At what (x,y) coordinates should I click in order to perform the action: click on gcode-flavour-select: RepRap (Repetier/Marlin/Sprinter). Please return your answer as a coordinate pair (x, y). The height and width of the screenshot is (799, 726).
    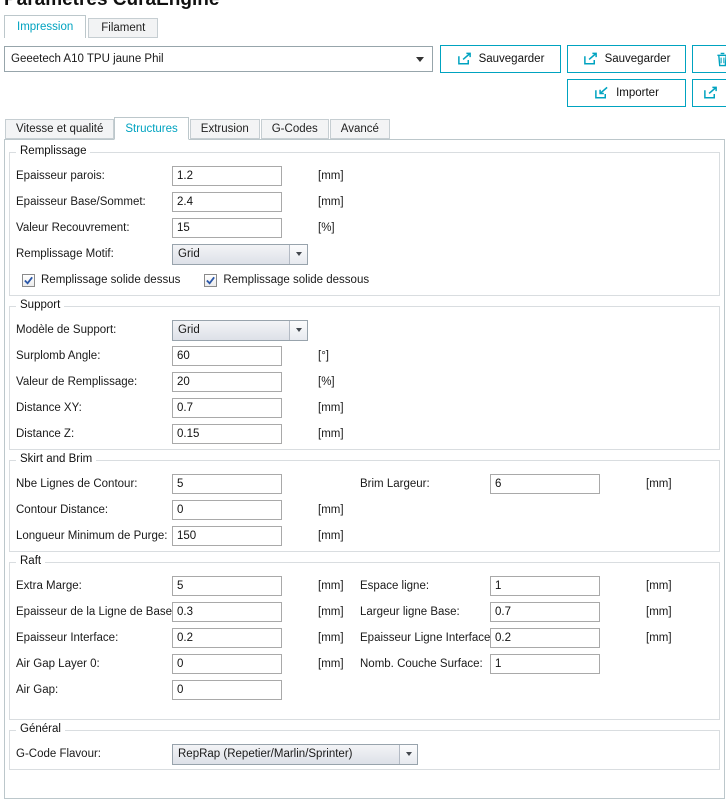
    Looking at the image, I should click on (295, 754).